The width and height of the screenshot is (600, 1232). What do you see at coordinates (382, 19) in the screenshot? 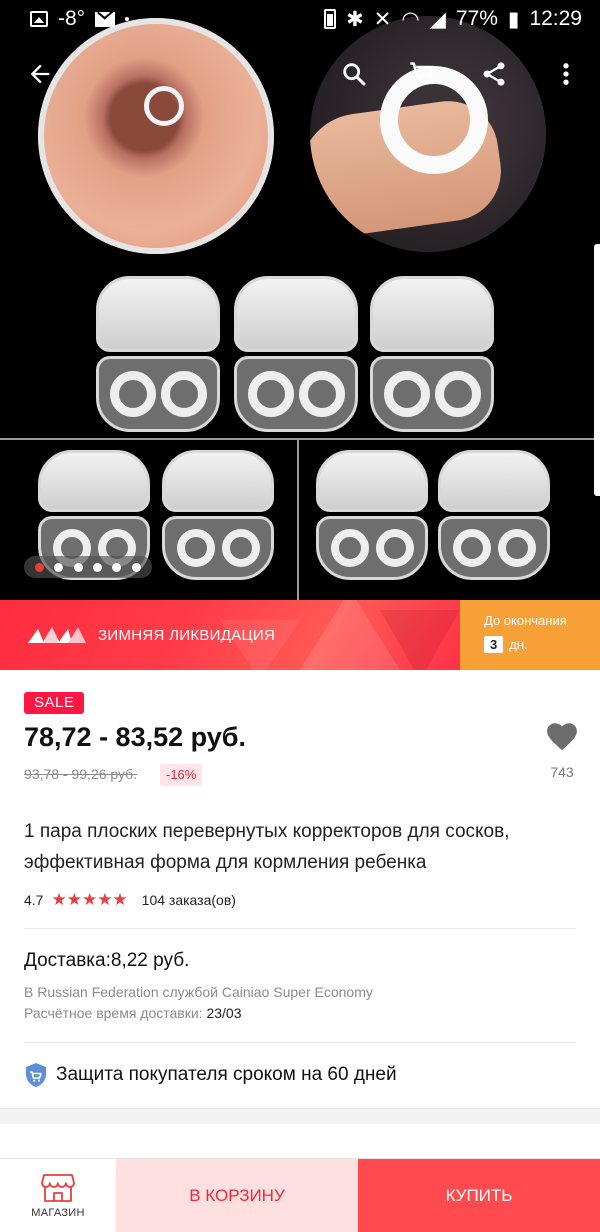
I see `mute-icon: ✕` at bounding box center [382, 19].